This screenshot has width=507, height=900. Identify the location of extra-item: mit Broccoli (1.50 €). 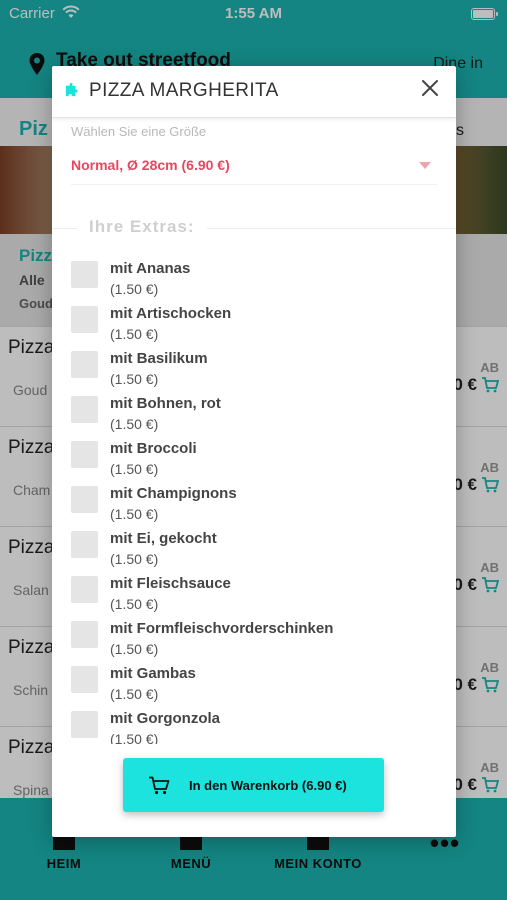
(254, 458).